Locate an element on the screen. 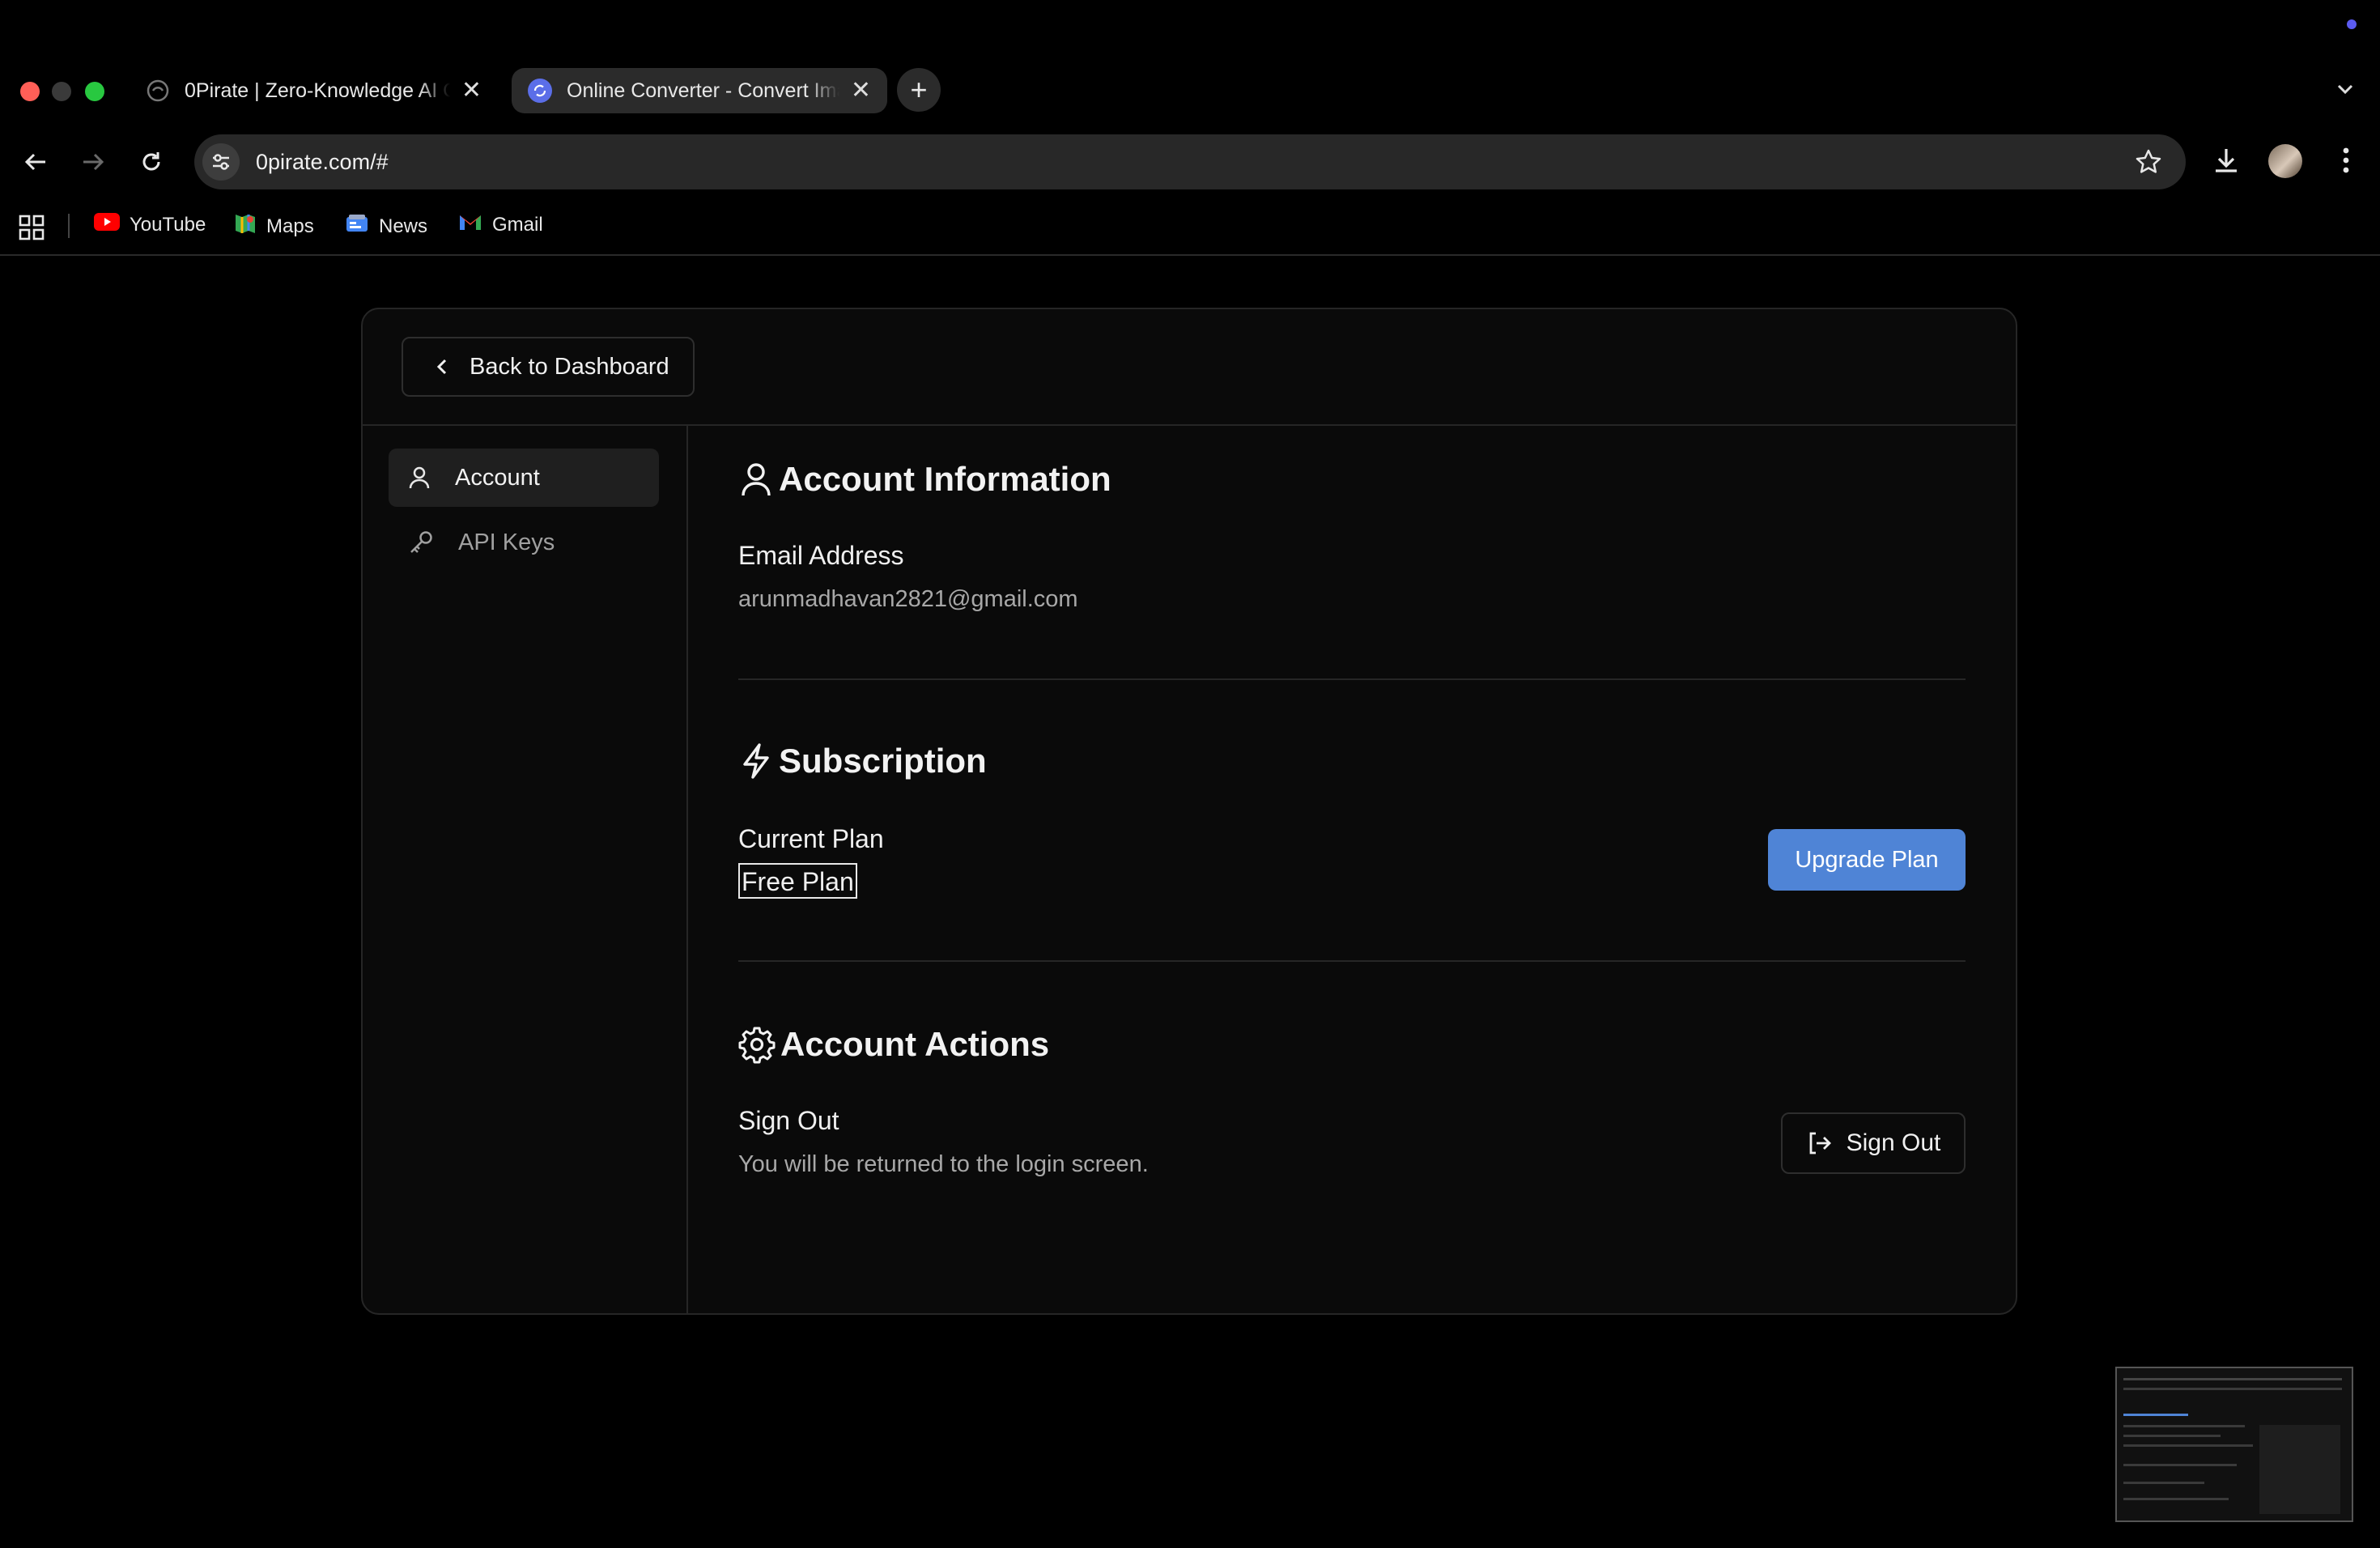  lightning-icon is located at coordinates (756, 761).